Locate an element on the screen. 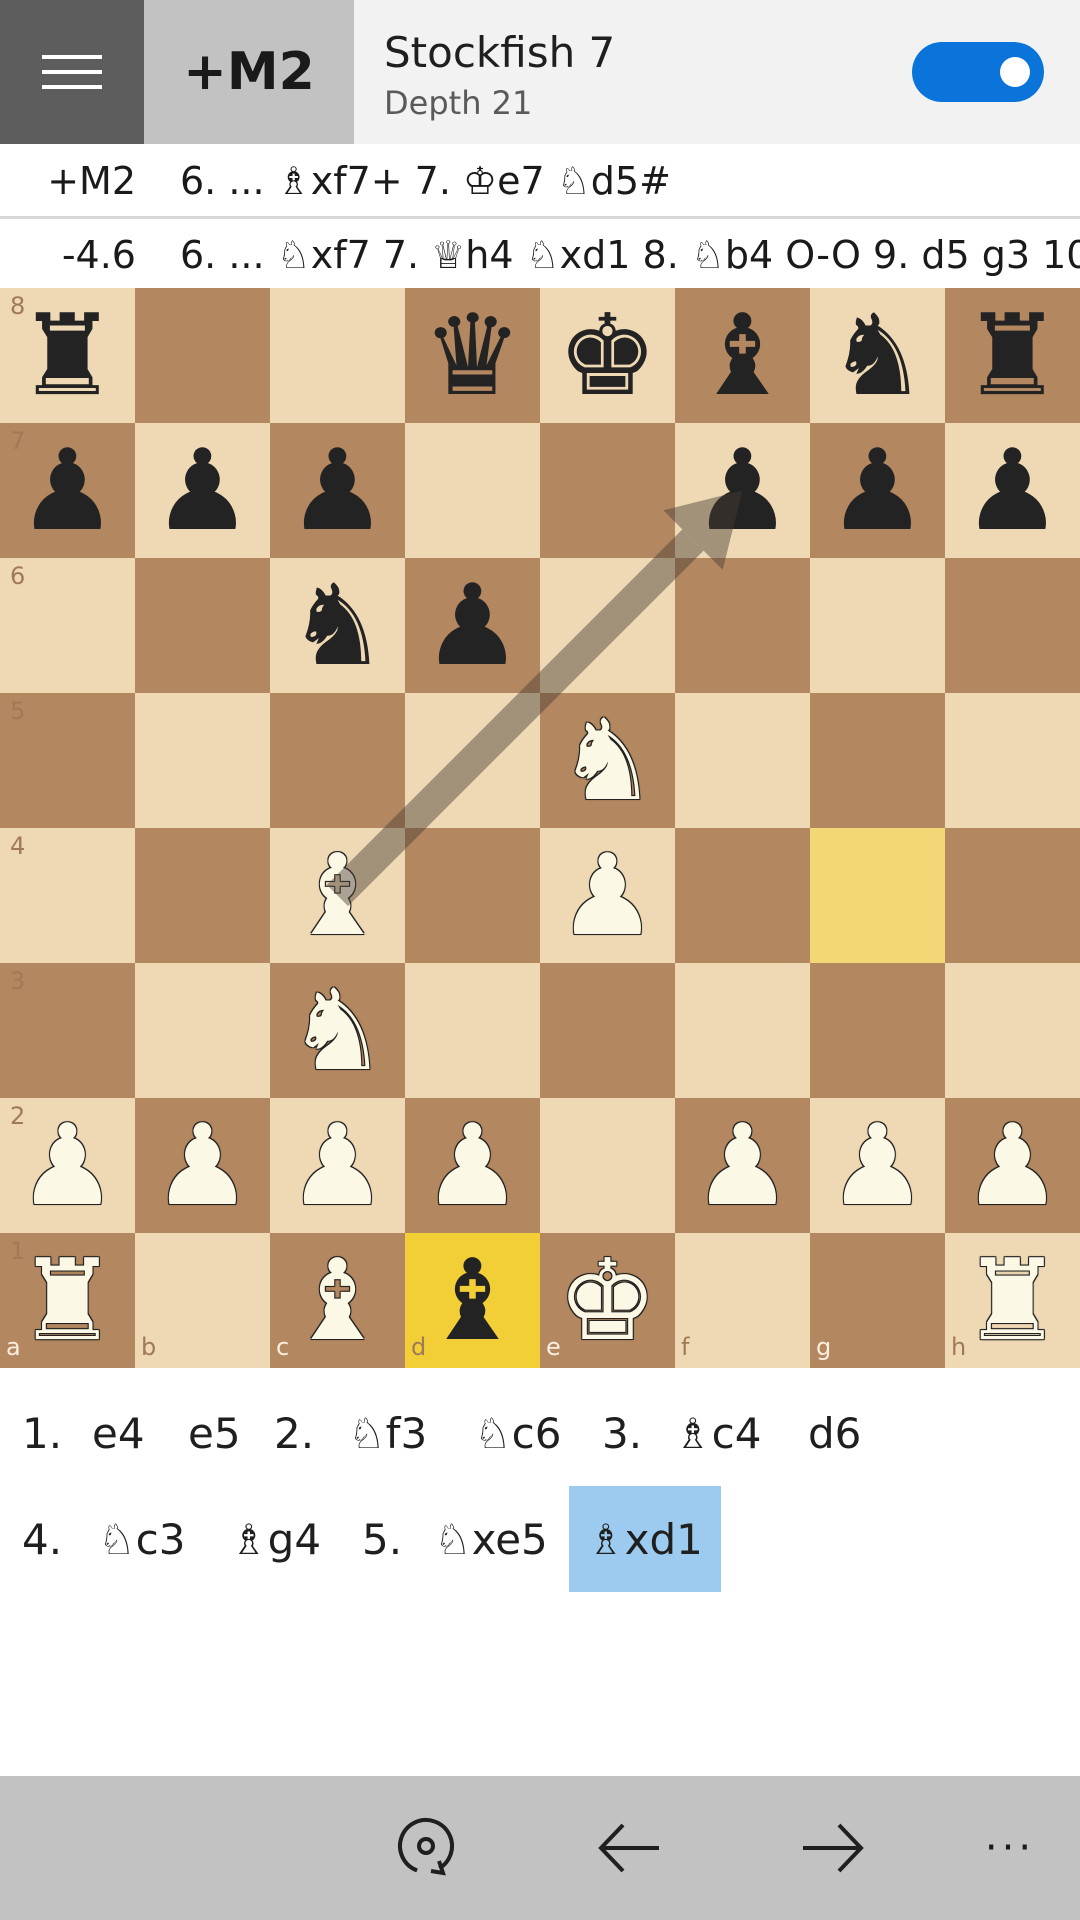 This screenshot has height=1920, width=1080. move: ♗c4 is located at coordinates (717, 1433).